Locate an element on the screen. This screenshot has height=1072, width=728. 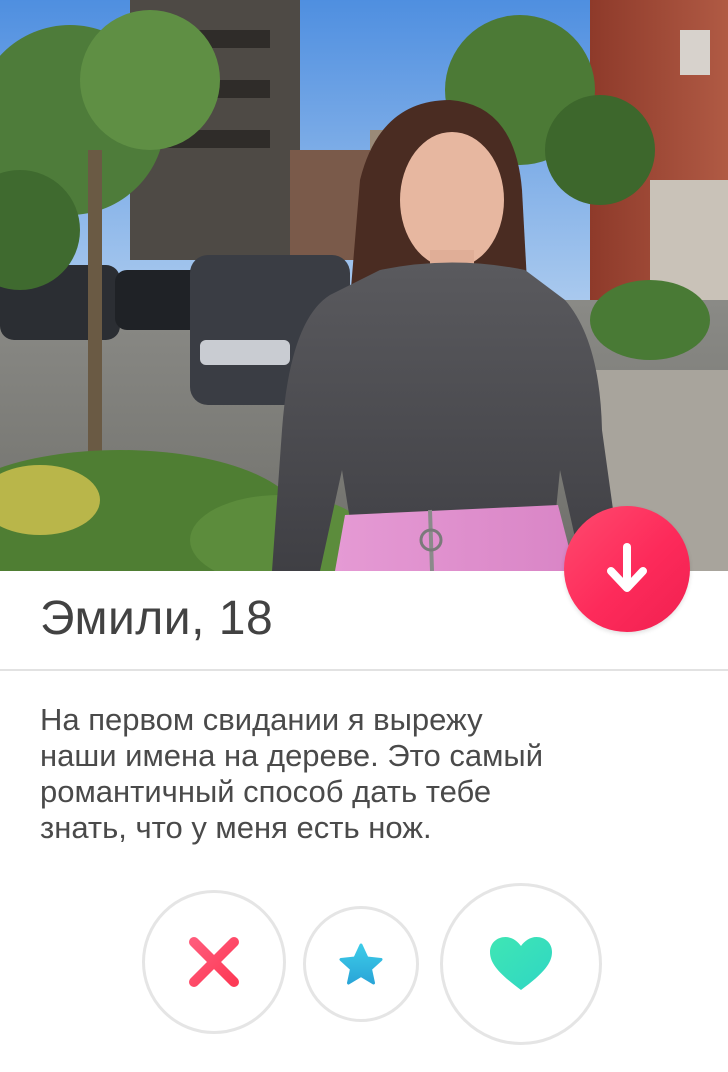
heart-icon is located at coordinates (521, 963).